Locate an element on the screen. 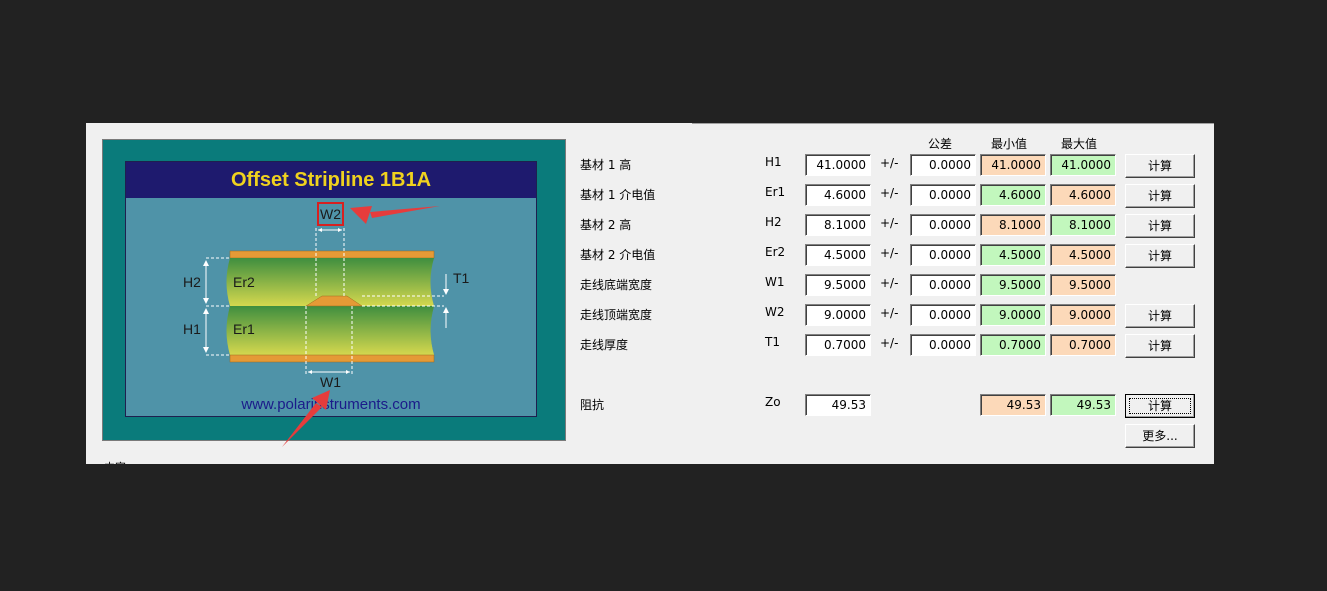 The image size is (1327, 591). panel-divider is located at coordinates (953, 123).